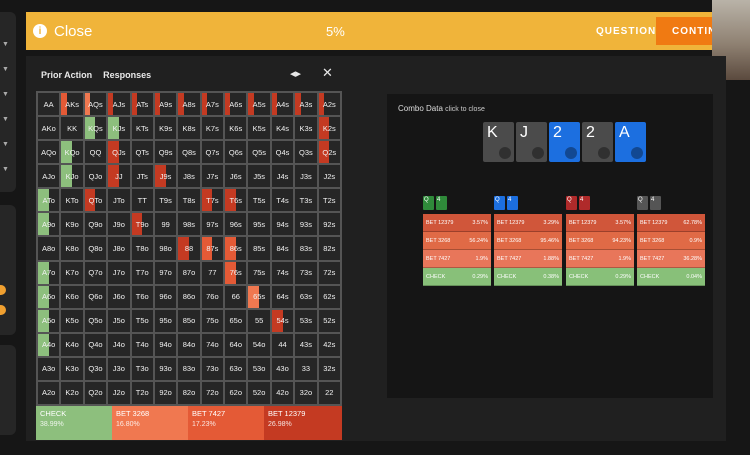 This screenshot has height=455, width=750. Describe the element at coordinates (212, 176) in the screenshot. I see `hand-cell: J7s` at that location.